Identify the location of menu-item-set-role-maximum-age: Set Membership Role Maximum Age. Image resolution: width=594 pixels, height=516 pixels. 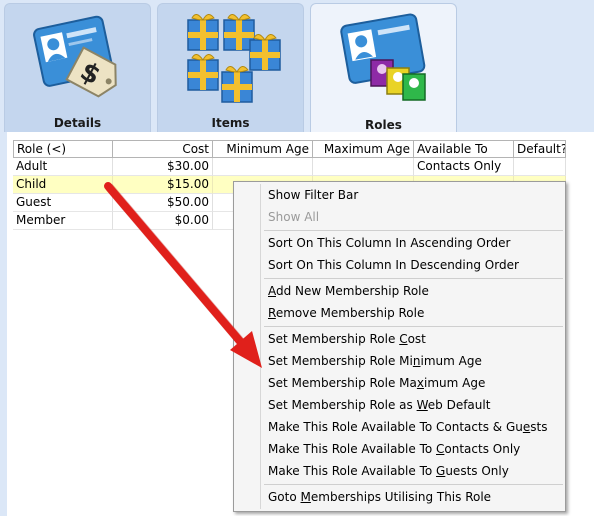
(376, 383).